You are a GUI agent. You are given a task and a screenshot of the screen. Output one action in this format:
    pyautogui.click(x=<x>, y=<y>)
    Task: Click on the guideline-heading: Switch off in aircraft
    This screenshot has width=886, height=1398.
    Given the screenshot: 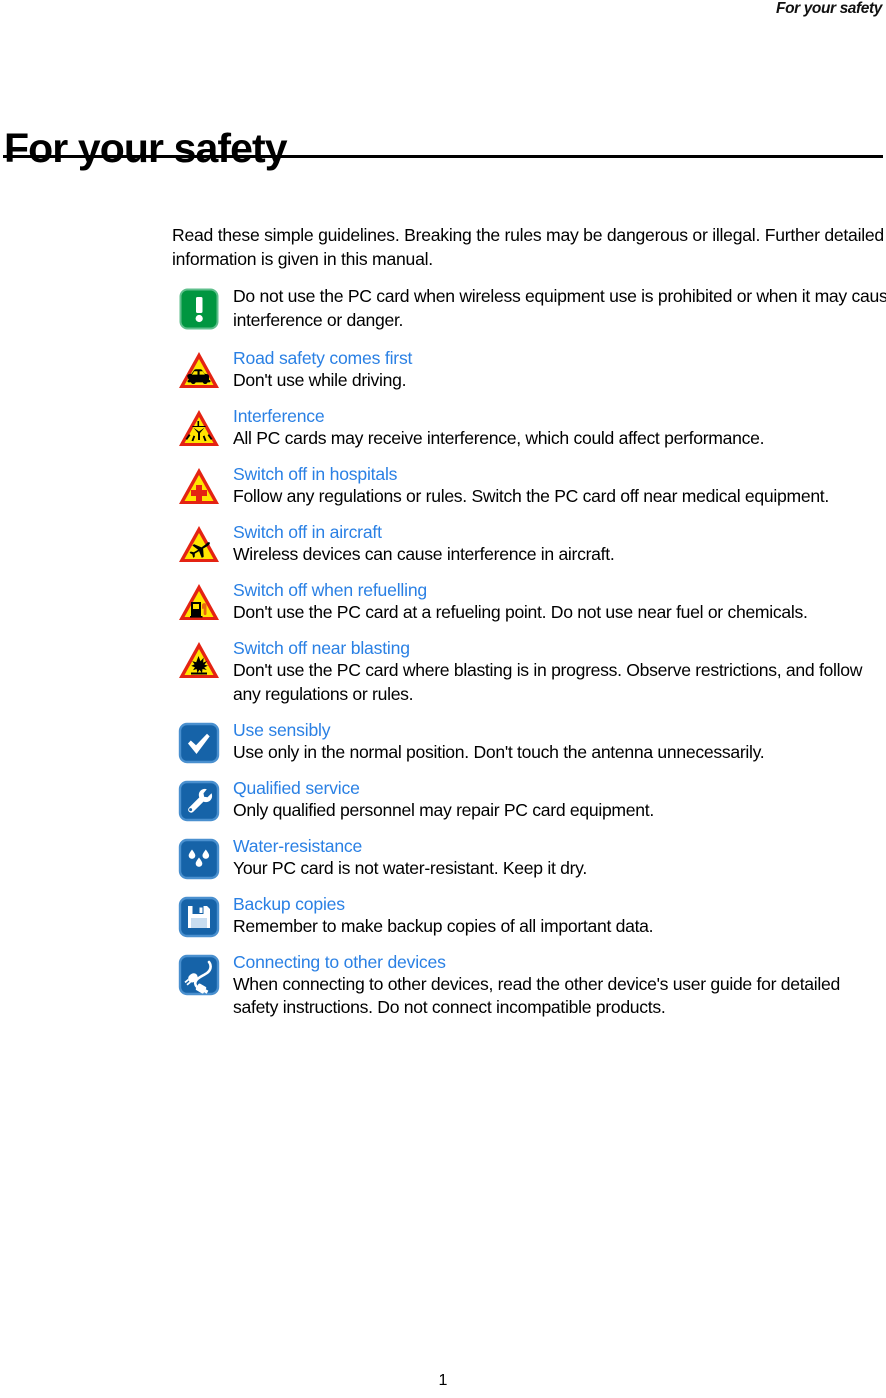 What is the action you would take?
    pyautogui.click(x=307, y=532)
    